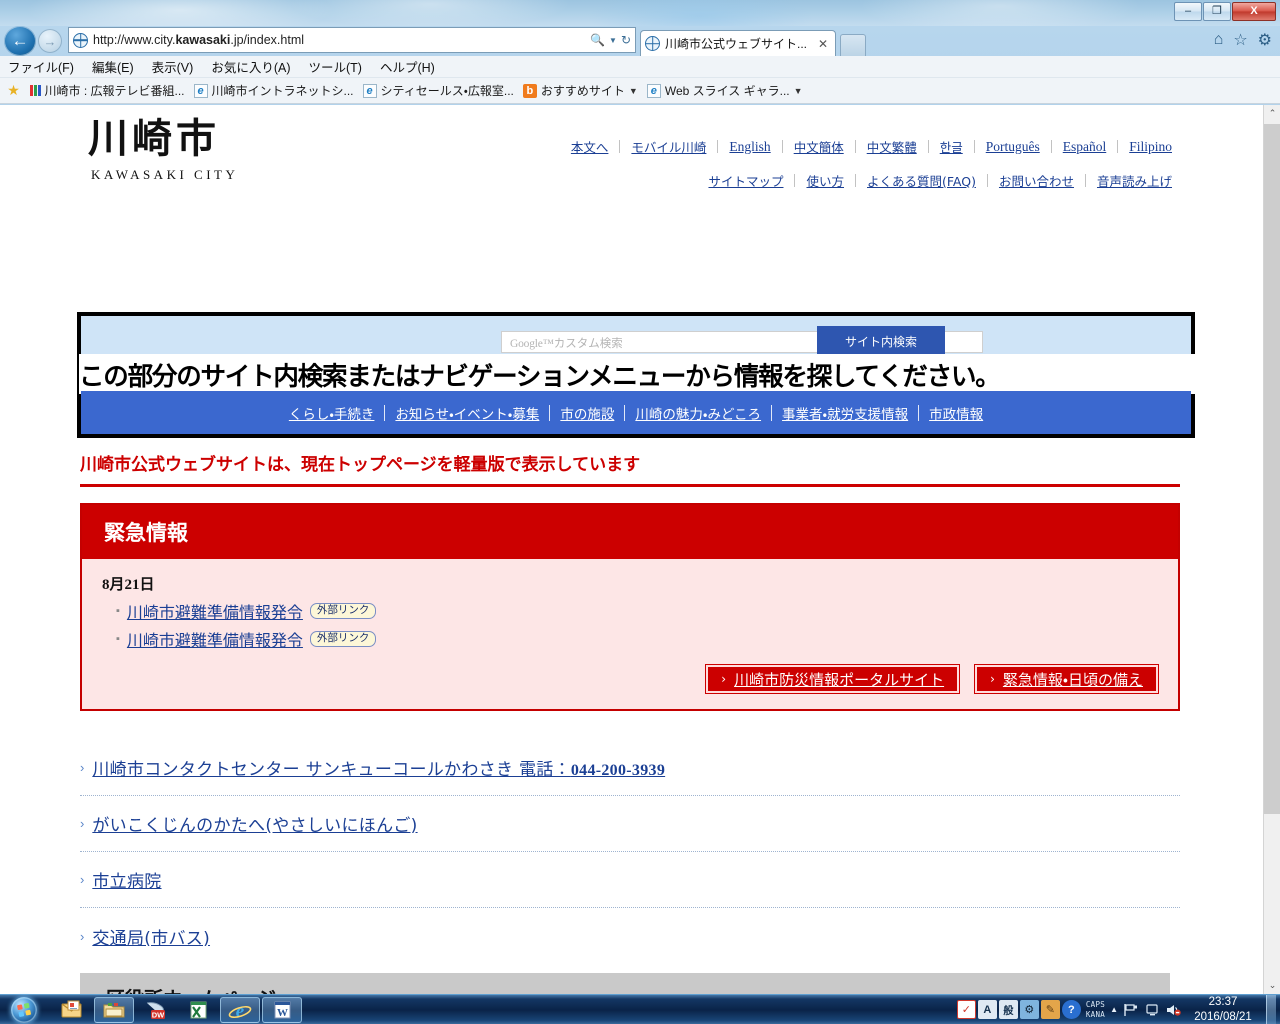 The height and width of the screenshot is (1024, 1280). I want to click on menu-item-favorites: お気に入り(A), so click(250, 66).